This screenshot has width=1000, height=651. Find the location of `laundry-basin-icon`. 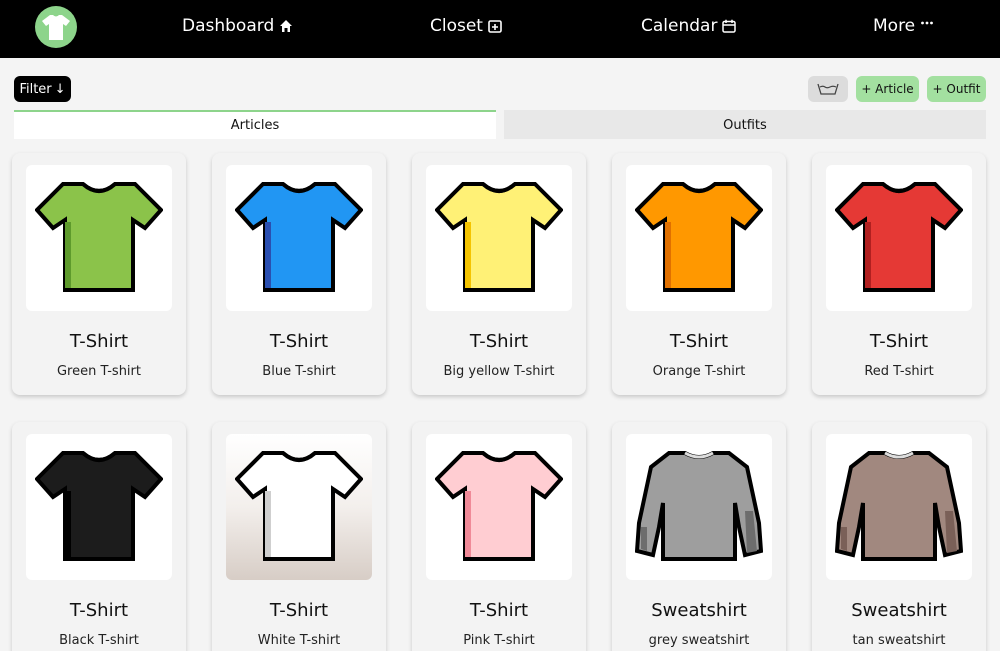

laundry-basin-icon is located at coordinates (828, 89).